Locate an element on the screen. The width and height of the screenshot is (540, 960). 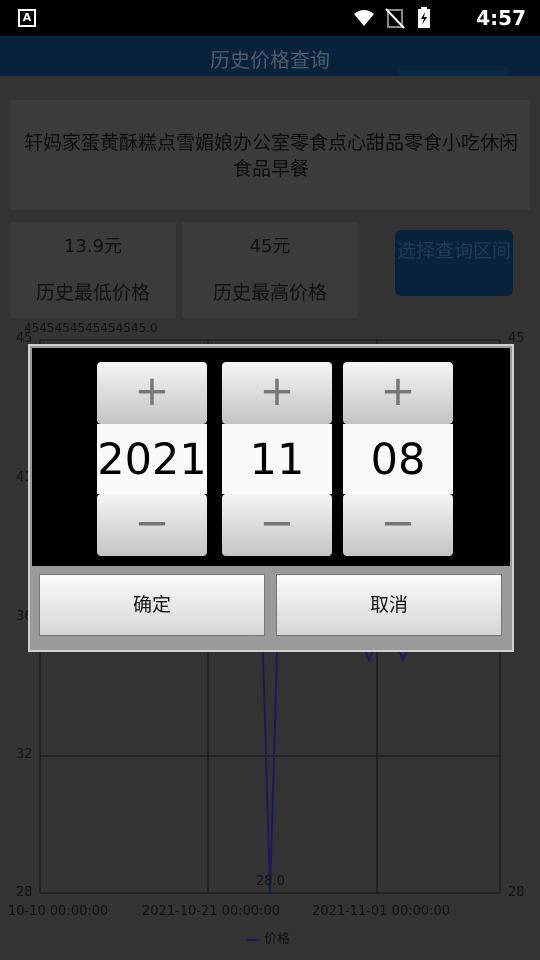
month-increment-button: + is located at coordinates (277, 393).